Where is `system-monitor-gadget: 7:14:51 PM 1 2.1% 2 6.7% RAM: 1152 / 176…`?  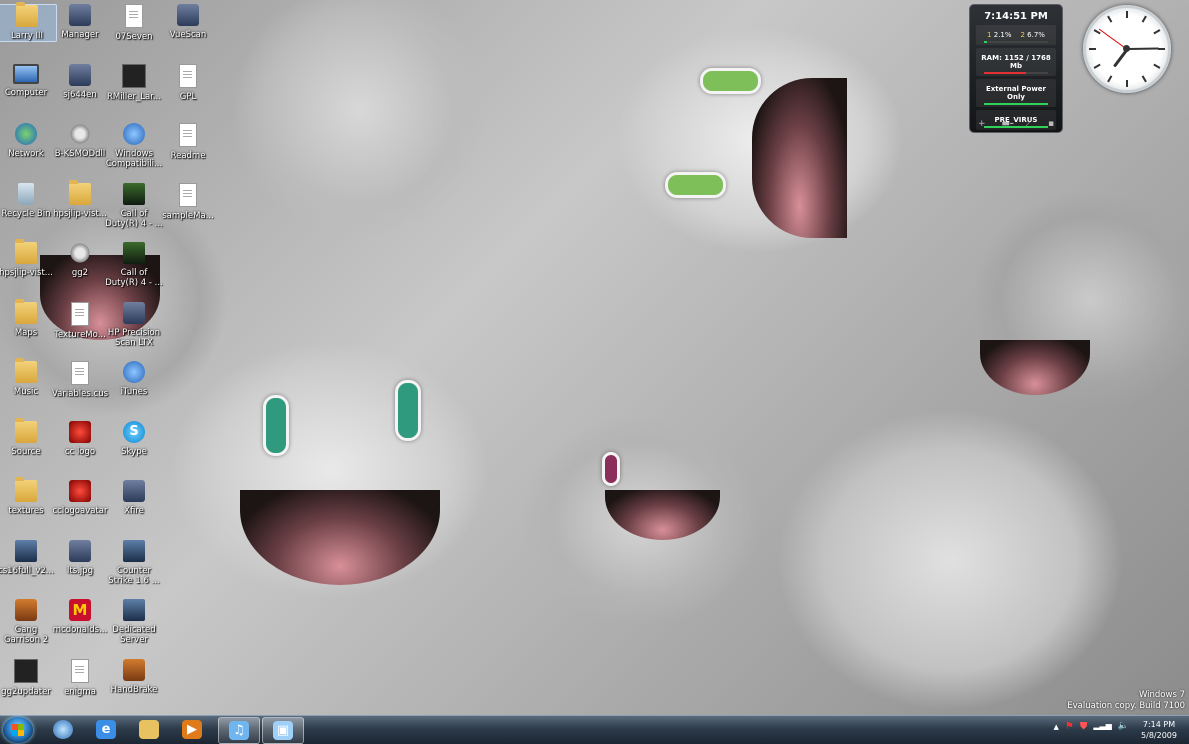
system-monitor-gadget: 7:14:51 PM 1 2.1% 2 6.7% RAM: 1152 / 176… is located at coordinates (1016, 68).